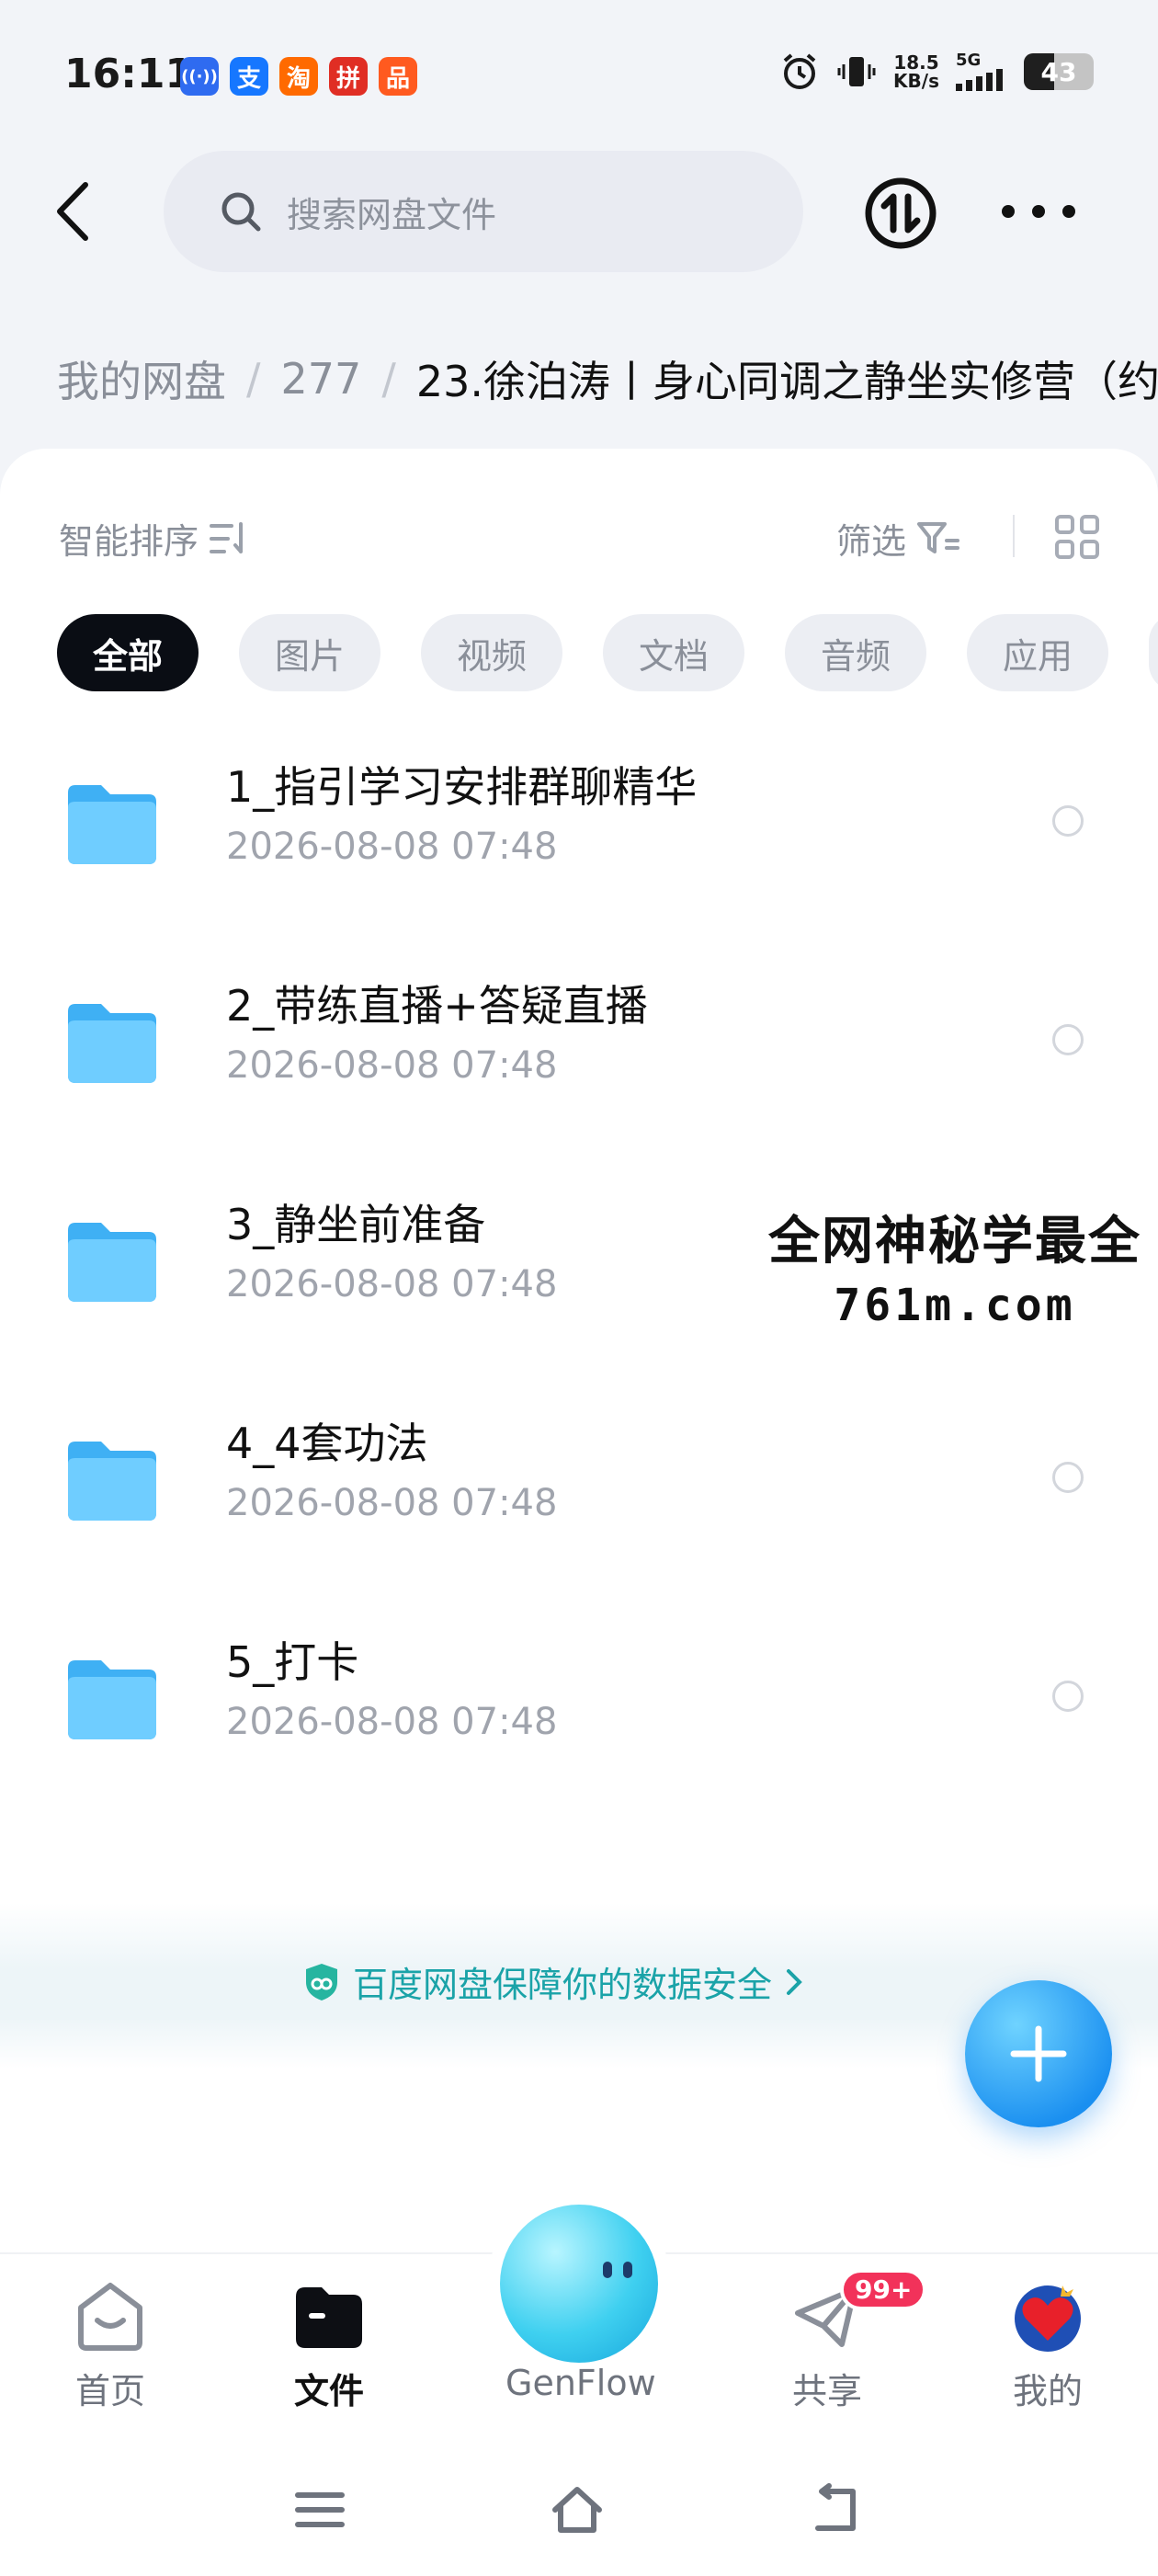  What do you see at coordinates (579, 843) in the screenshot?
I see `folder-row: 1_指引学习安排群聊精华 2026-08-08 07:48` at bounding box center [579, 843].